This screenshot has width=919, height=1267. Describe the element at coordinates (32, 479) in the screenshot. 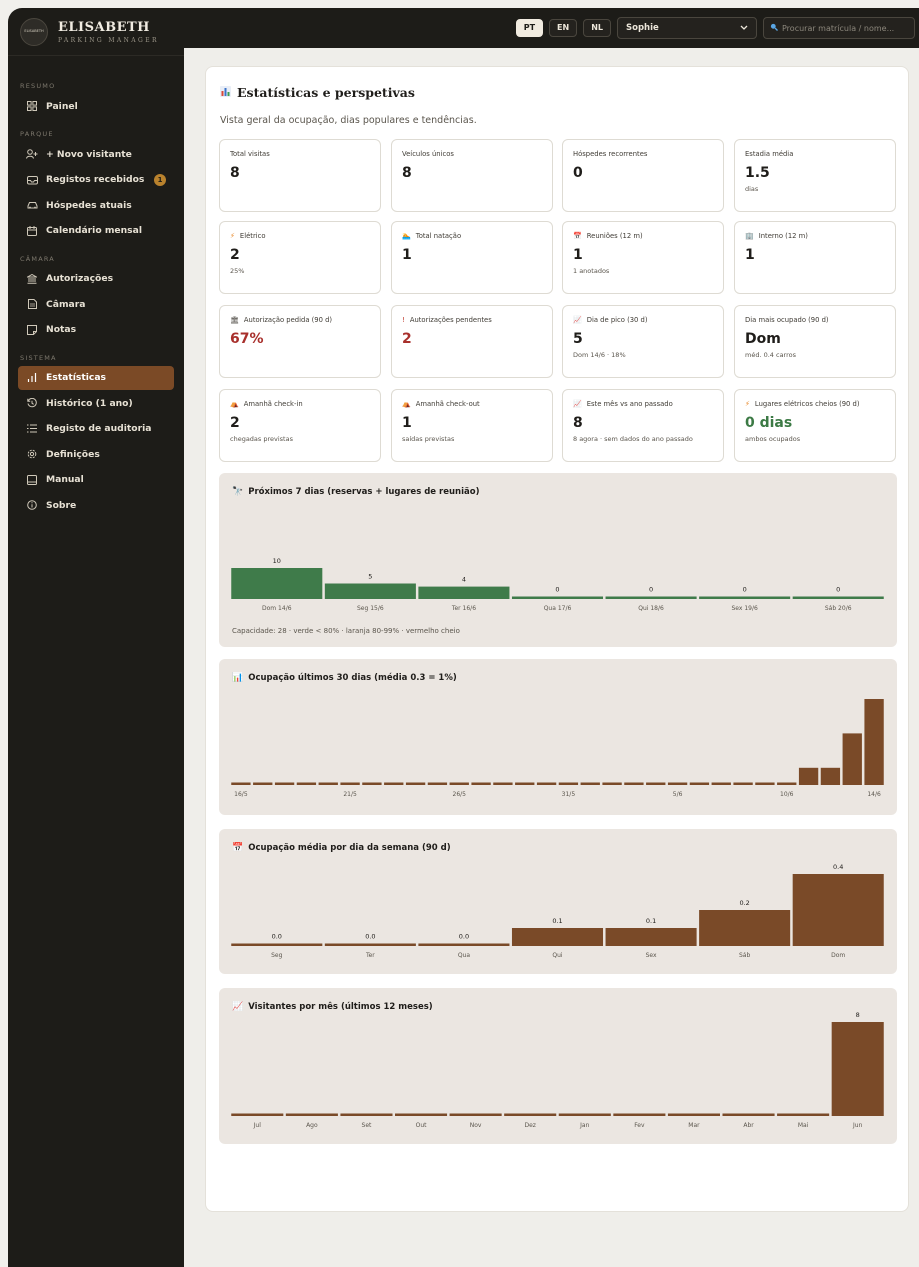

I see `book-icon` at that location.